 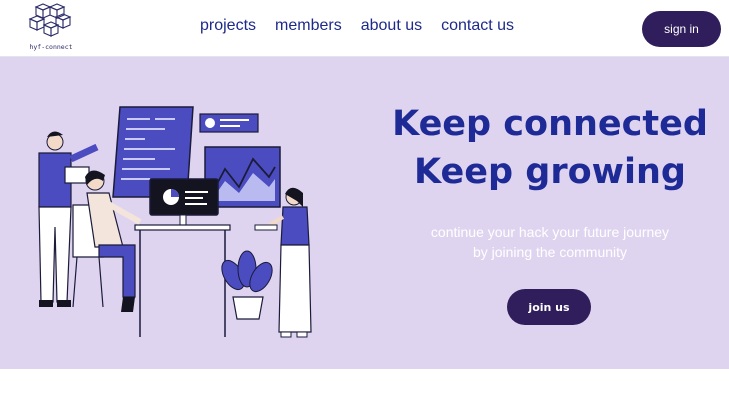 I want to click on logo-text: hyf-connect, so click(x=51, y=47).